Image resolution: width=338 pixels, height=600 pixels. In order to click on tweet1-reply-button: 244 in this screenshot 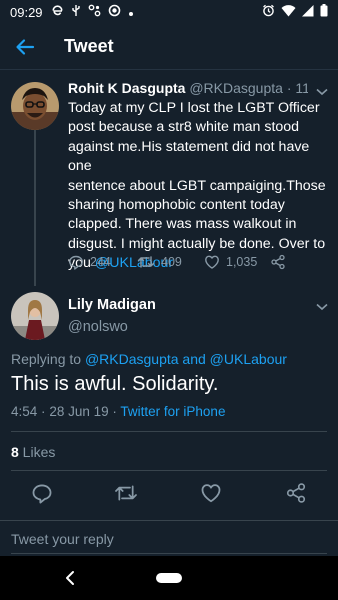, I will do `click(89, 262)`.